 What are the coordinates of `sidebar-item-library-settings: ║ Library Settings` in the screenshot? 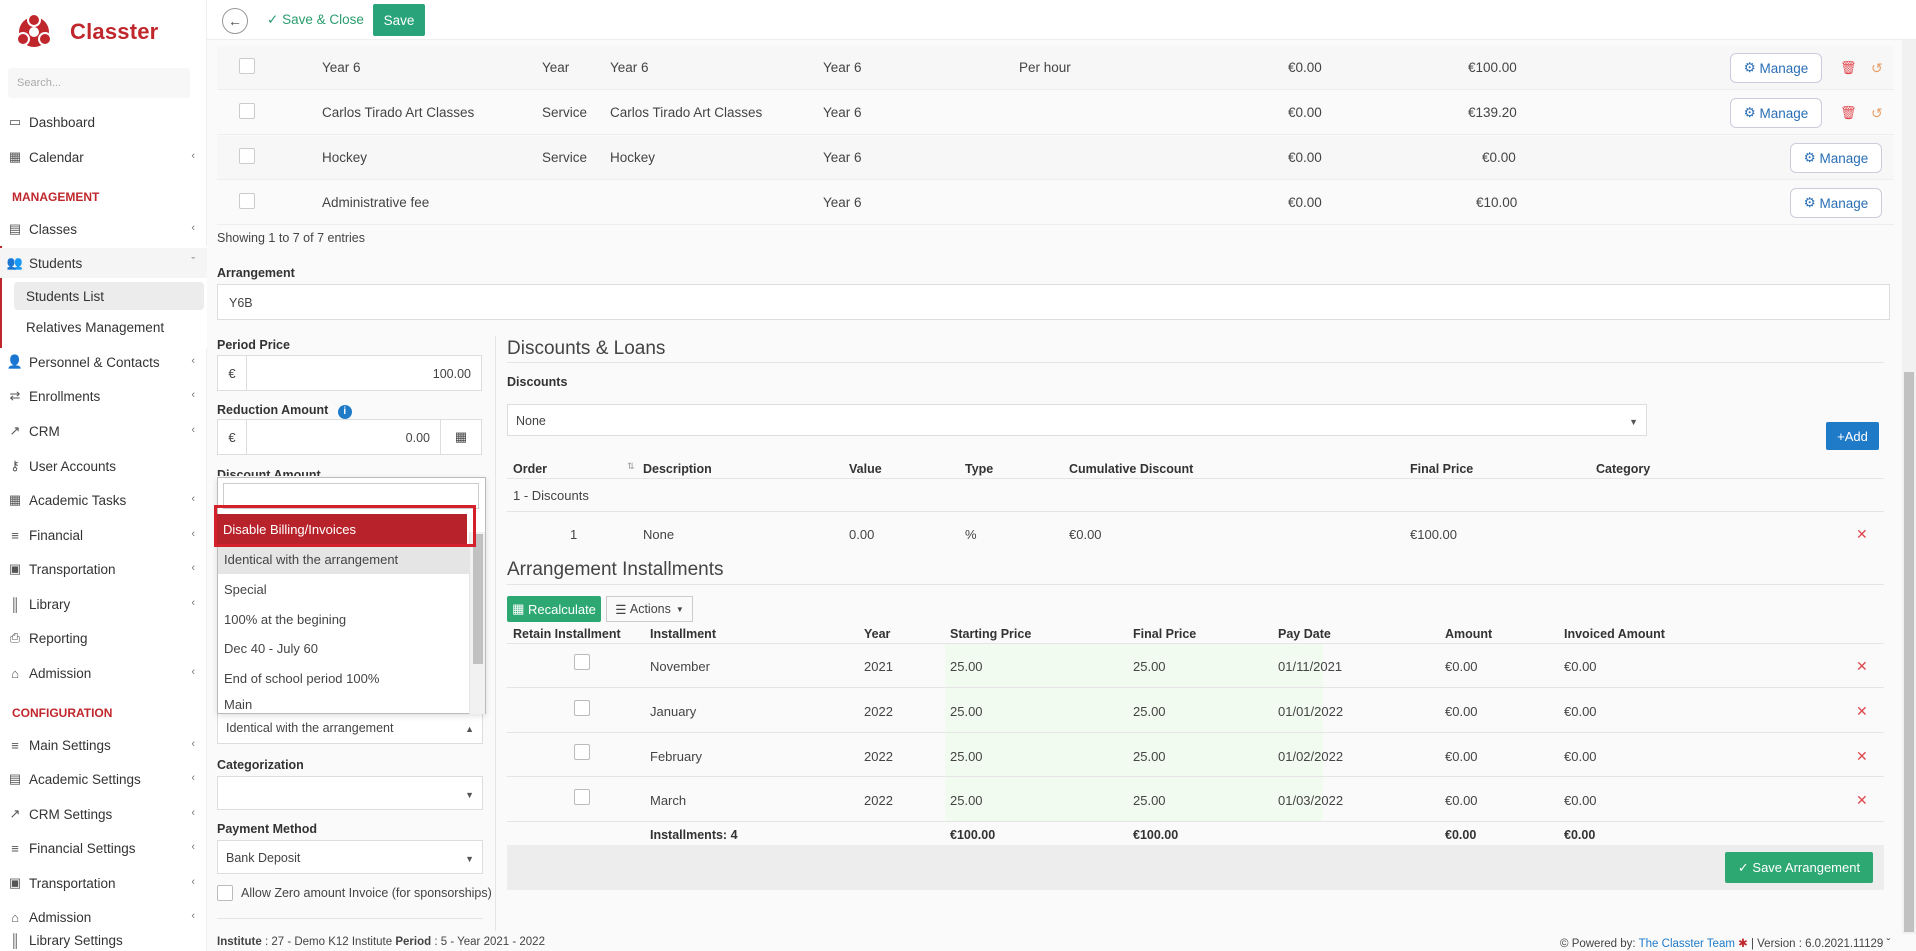 It's located at (103, 942).